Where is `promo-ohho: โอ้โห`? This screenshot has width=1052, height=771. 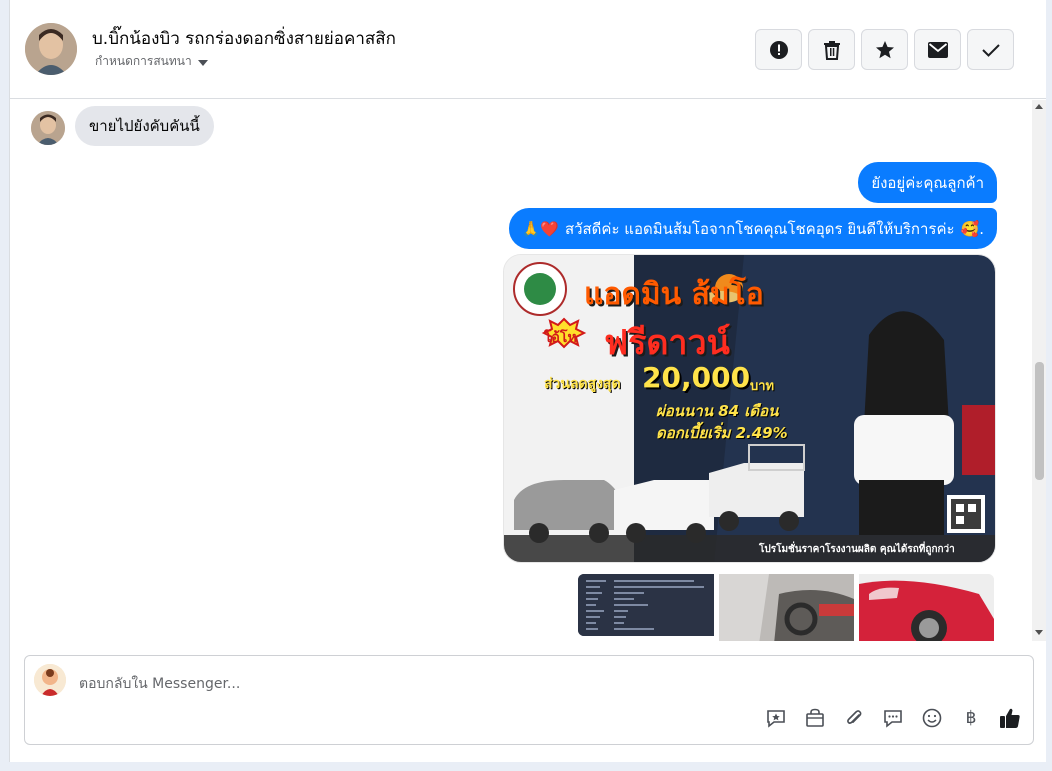
promo-ohho: โอ้โห is located at coordinates (560, 338).